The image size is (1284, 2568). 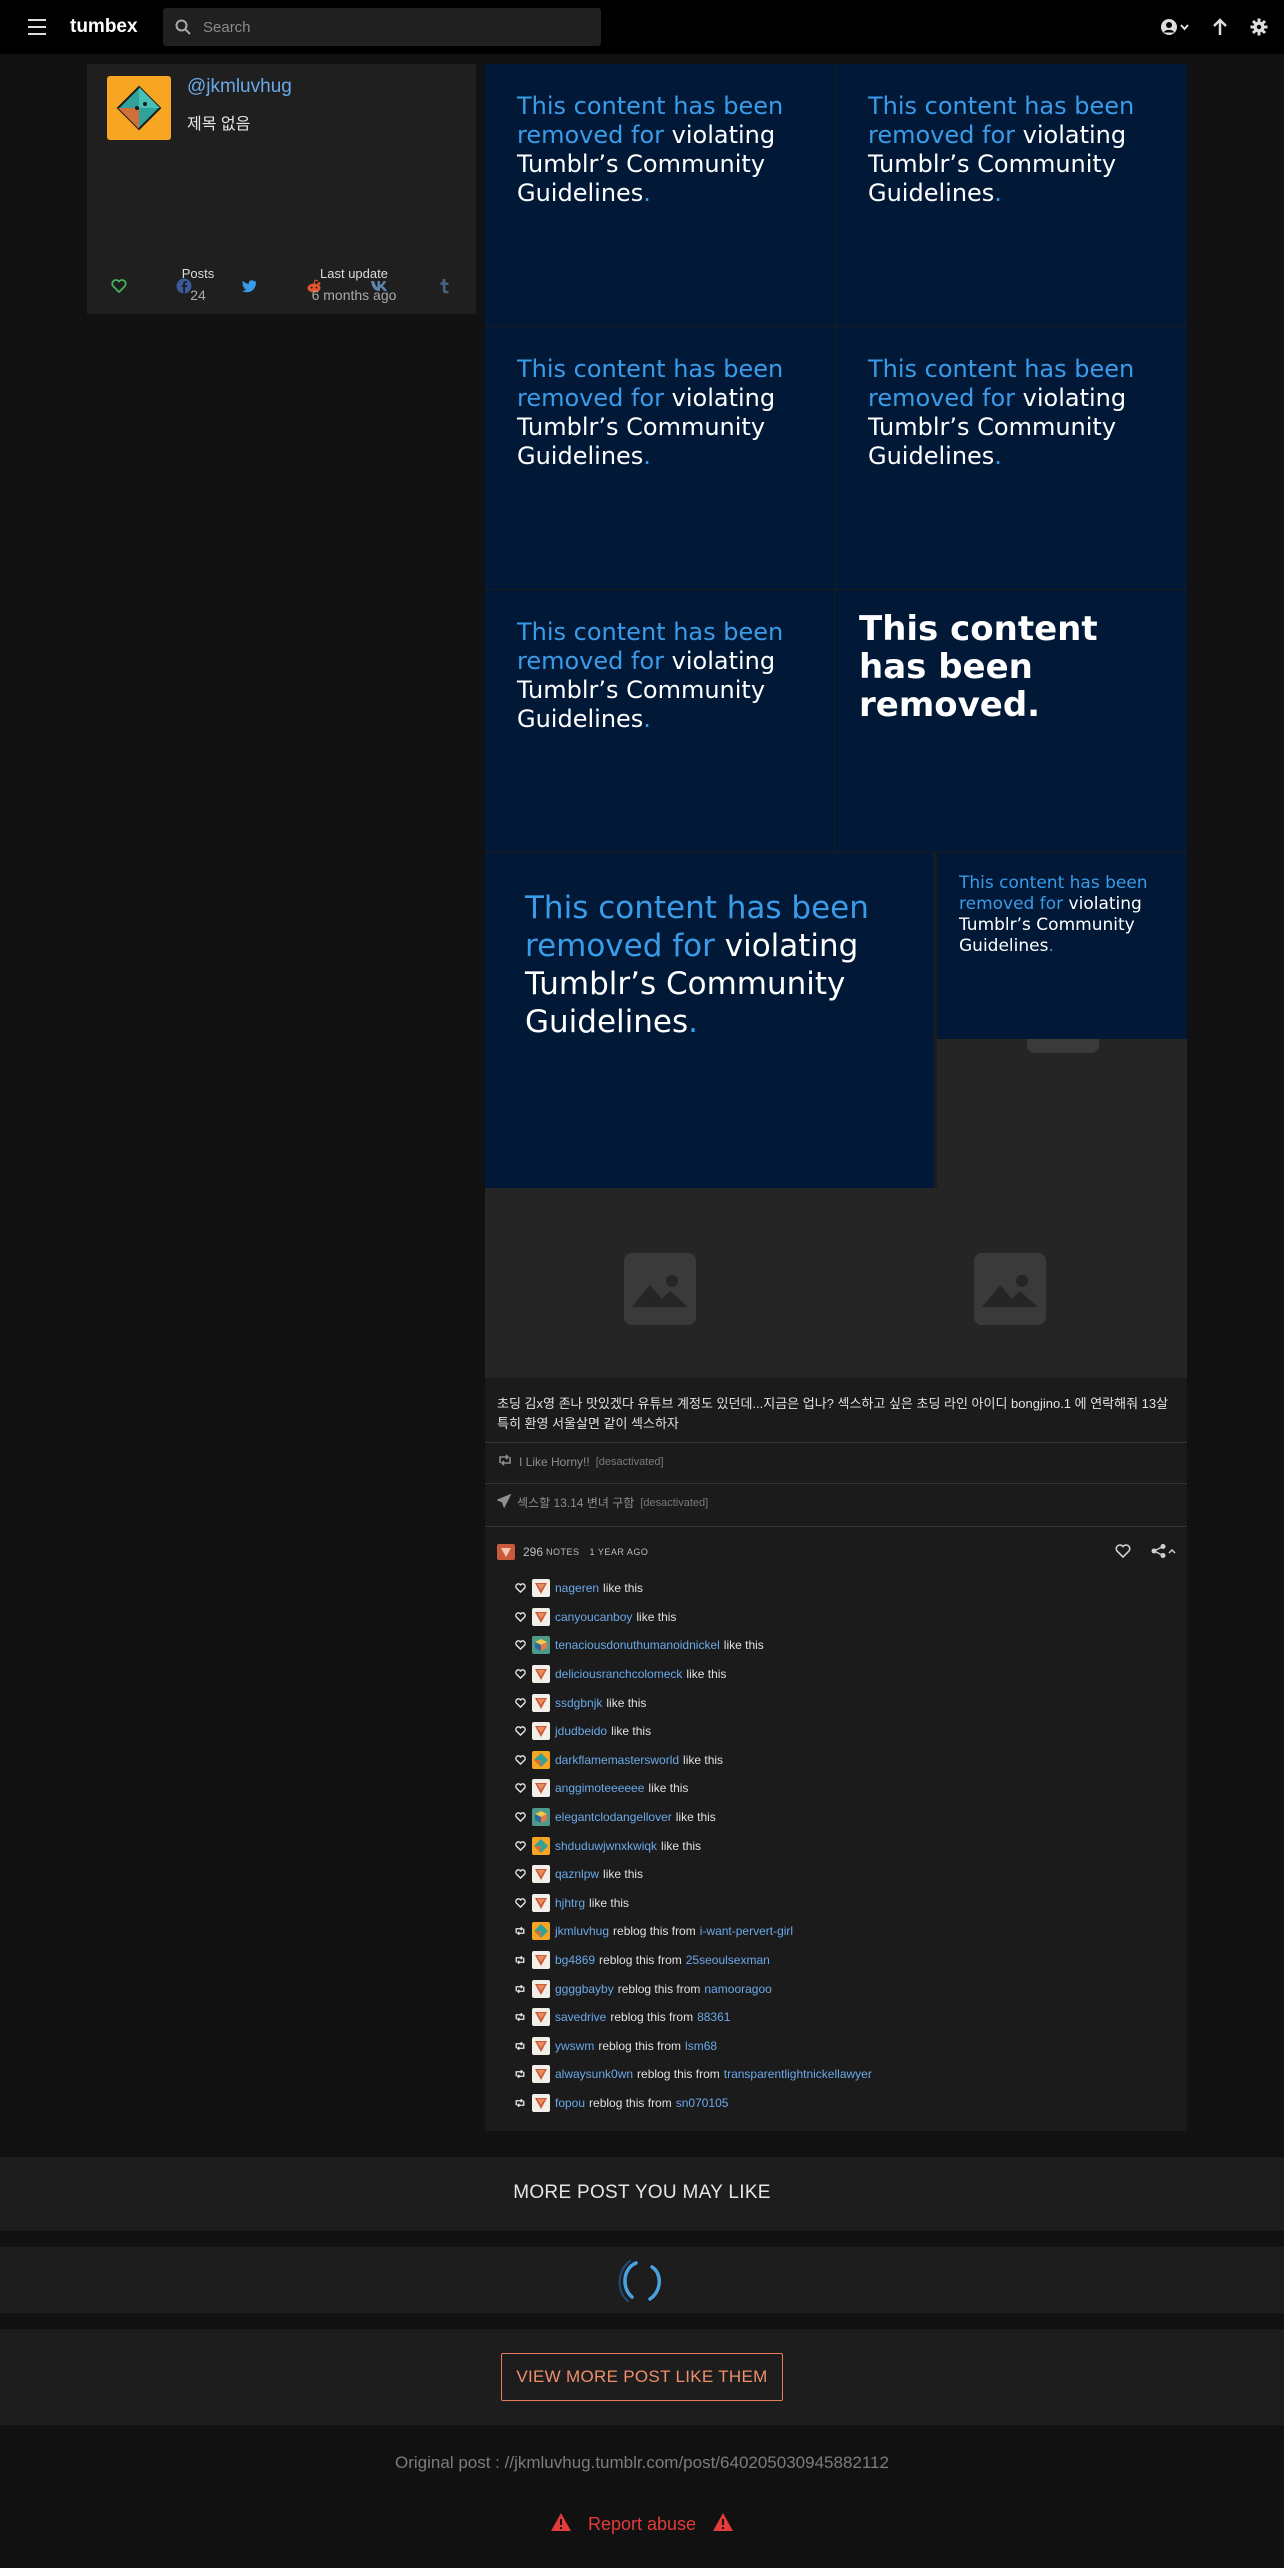 I want to click on search-input, so click(x=393, y=27).